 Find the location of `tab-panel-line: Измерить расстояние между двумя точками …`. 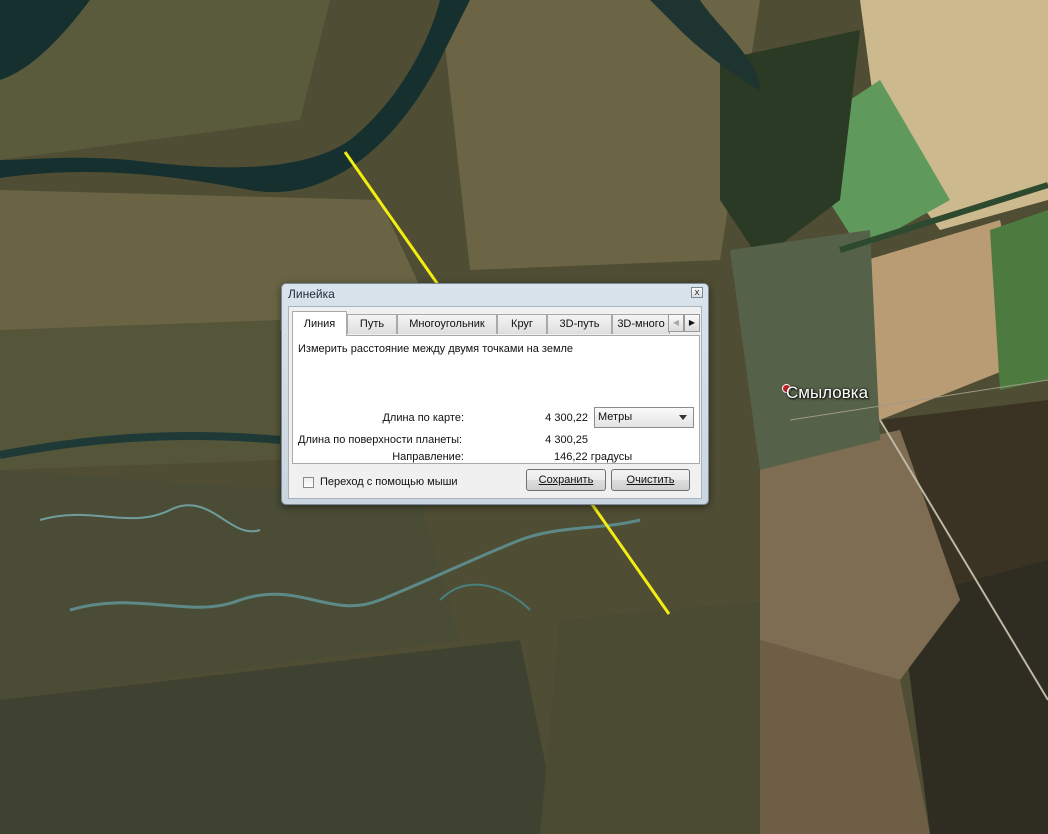

tab-panel-line: Измерить расстояние между двумя точками … is located at coordinates (496, 399).